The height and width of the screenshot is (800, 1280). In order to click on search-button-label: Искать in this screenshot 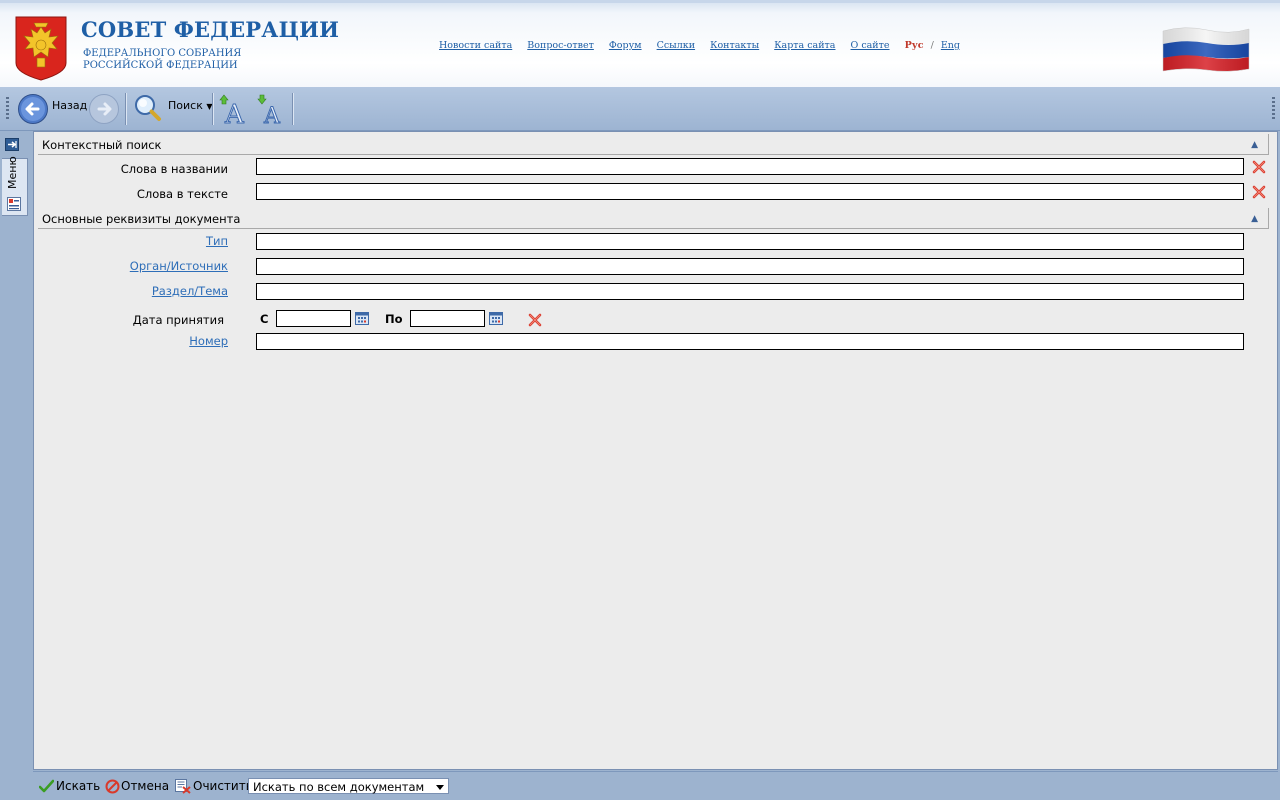, I will do `click(78, 786)`.